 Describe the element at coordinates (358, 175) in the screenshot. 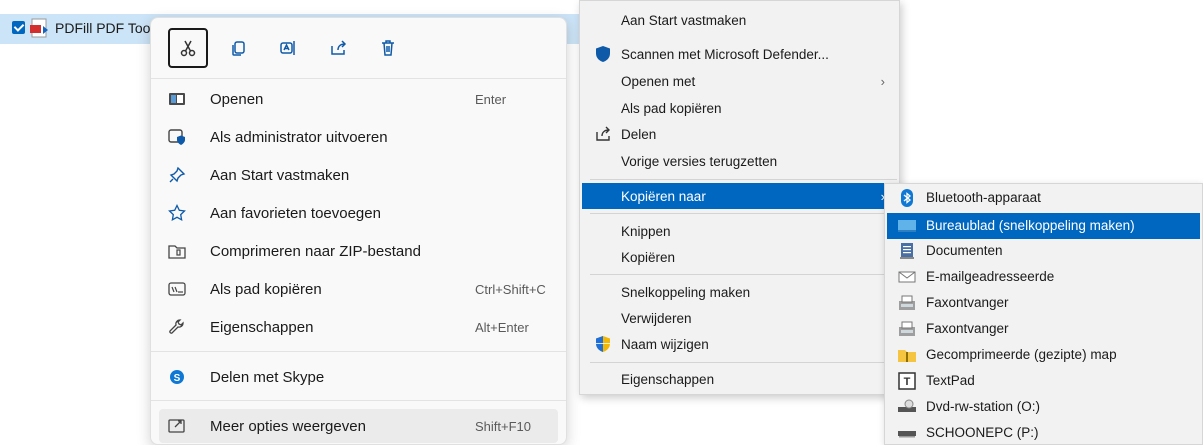

I see `menu-item-pin-start: Aan Start vastmaken` at that location.